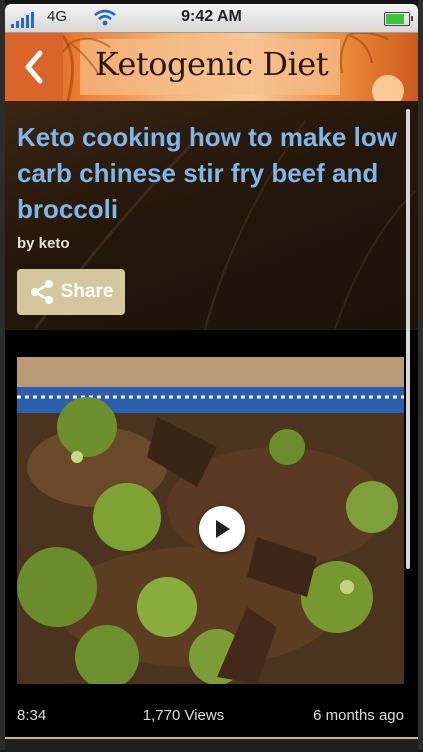 This screenshot has width=423, height=752. I want to click on app-header: Ketogenic Diet, so click(211, 67).